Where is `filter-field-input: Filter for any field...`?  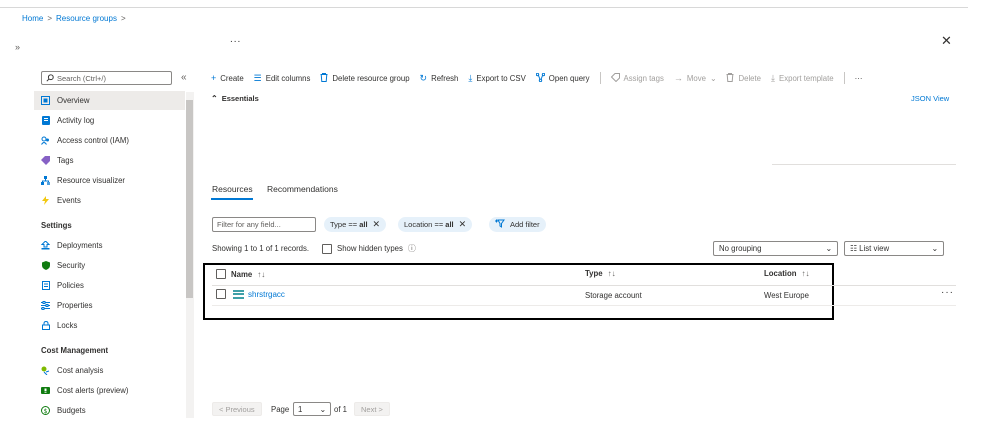 filter-field-input: Filter for any field... is located at coordinates (264, 224).